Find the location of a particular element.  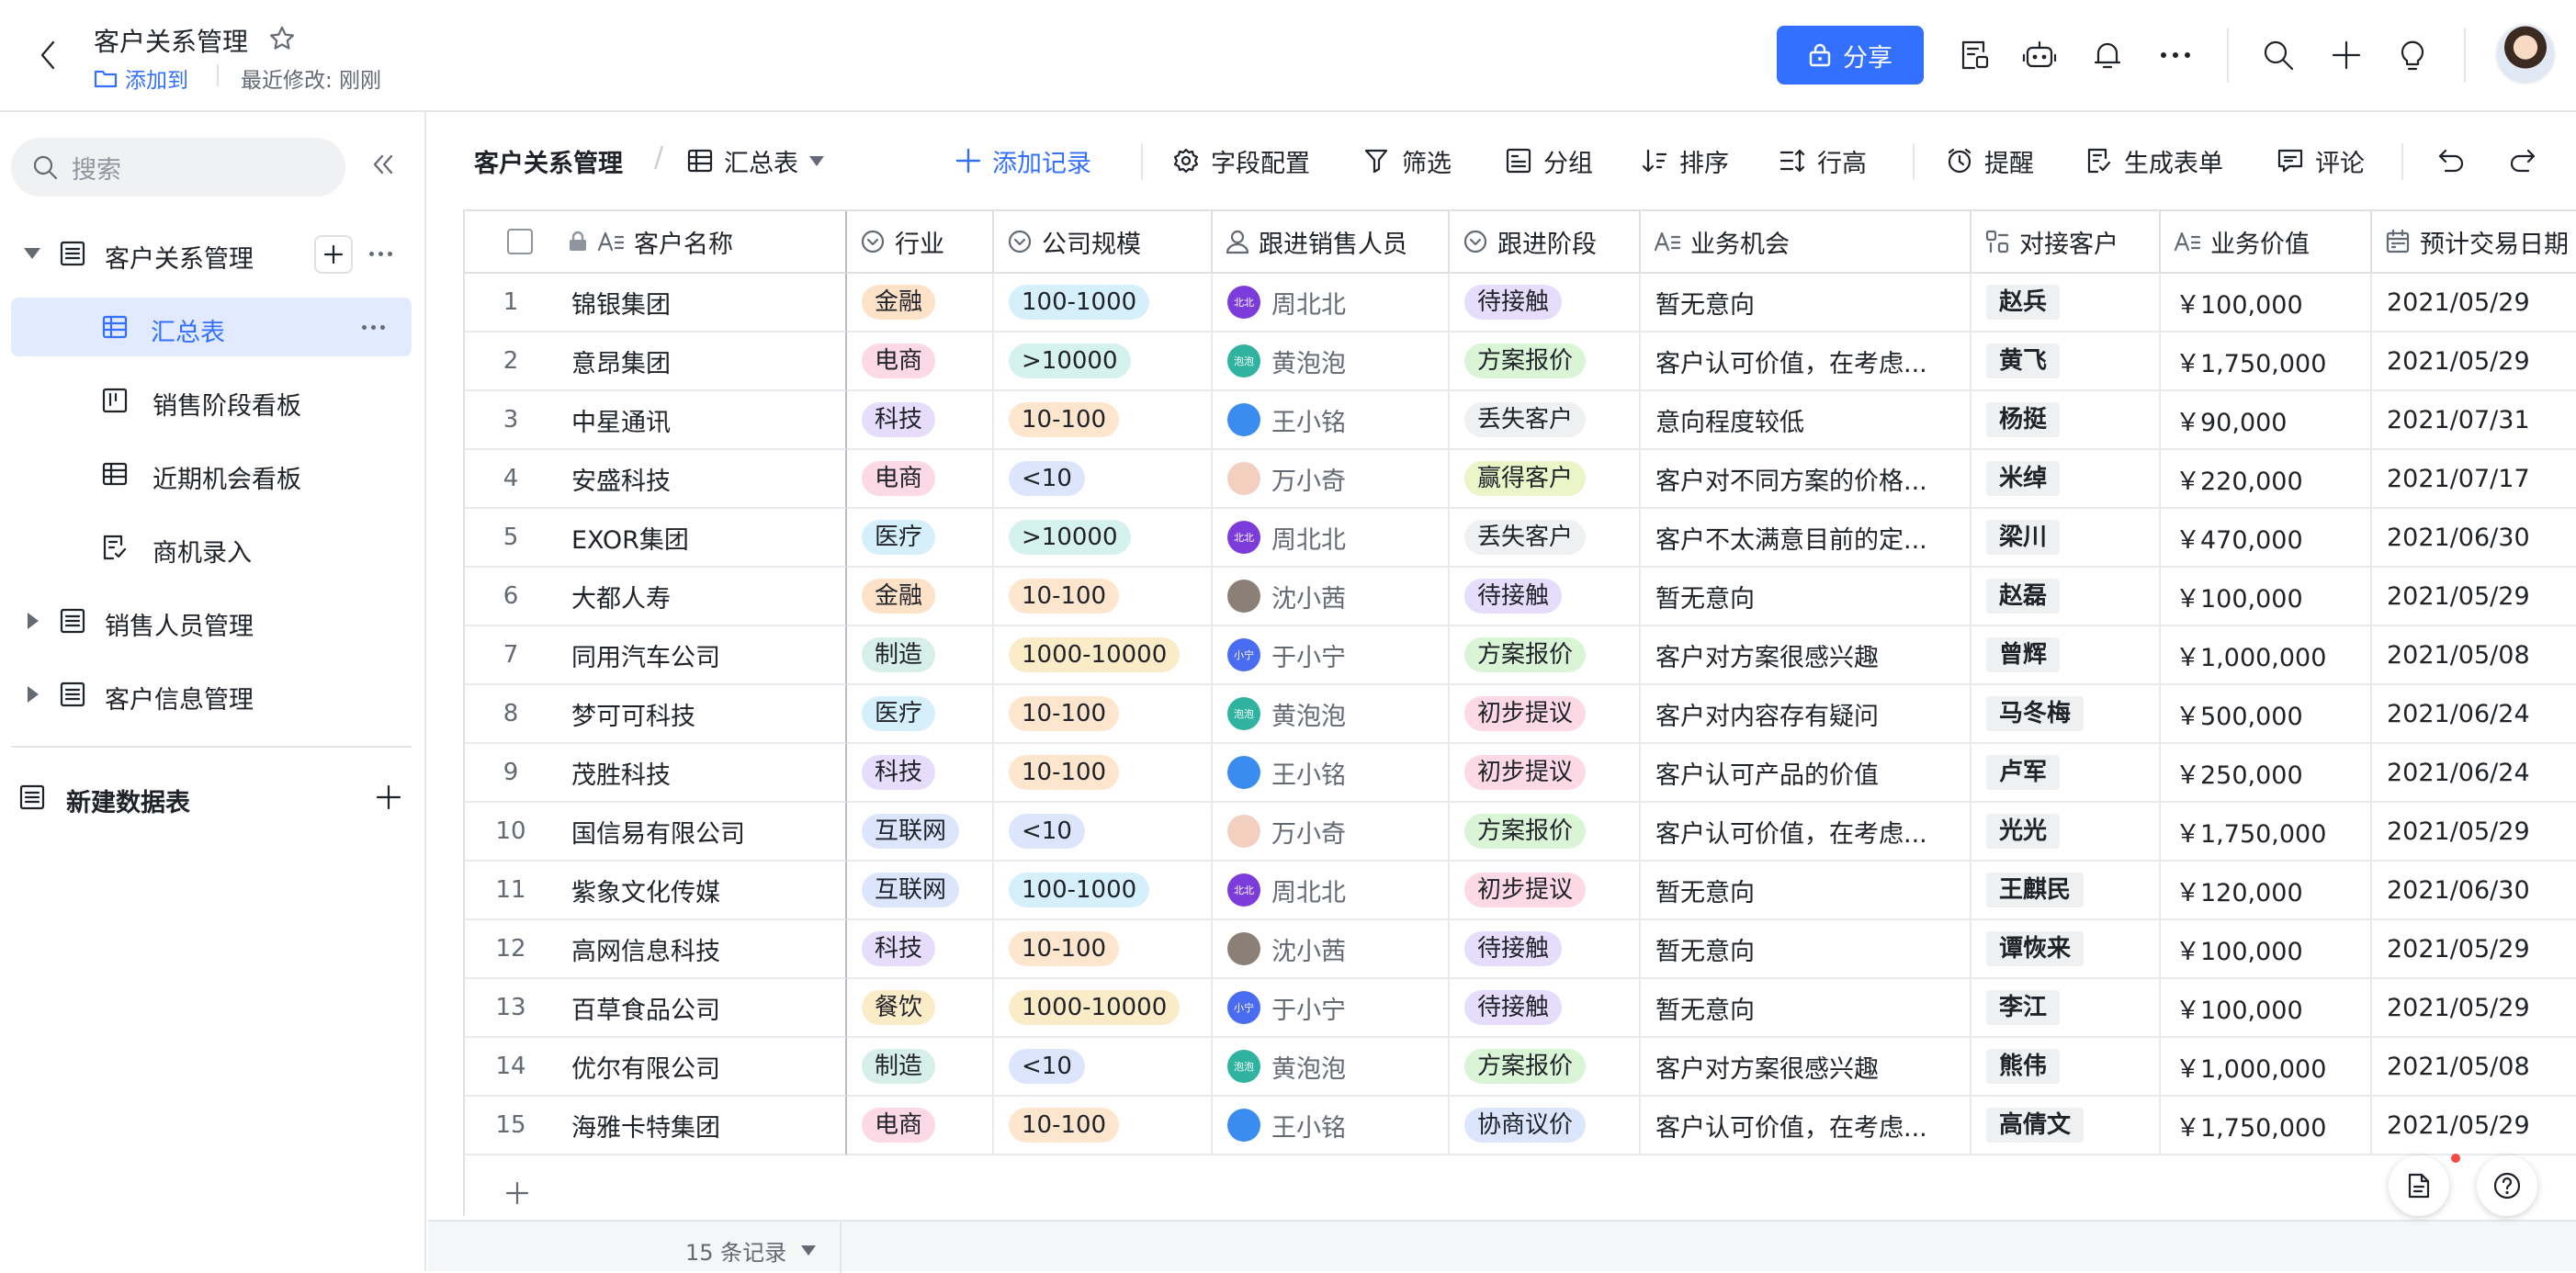

table-cell-industry: 电商 is located at coordinates (920, 479).